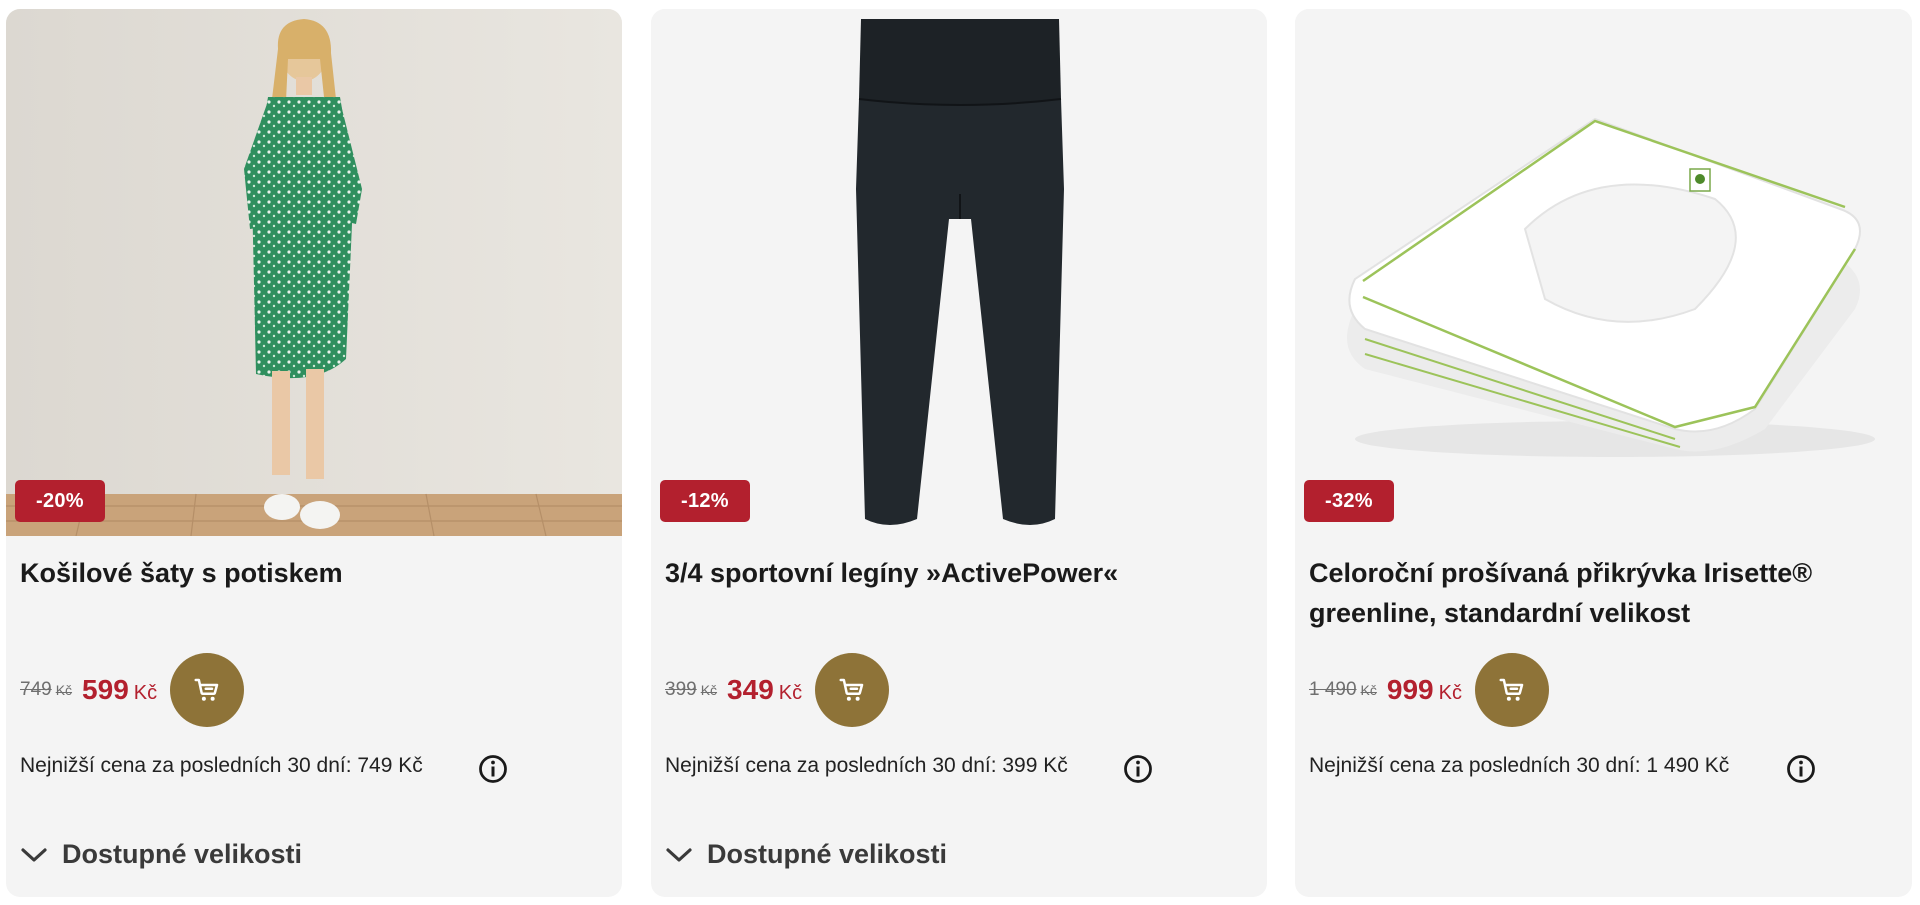  What do you see at coordinates (1343, 689) in the screenshot?
I see `old-price: 1 490 Kč` at bounding box center [1343, 689].